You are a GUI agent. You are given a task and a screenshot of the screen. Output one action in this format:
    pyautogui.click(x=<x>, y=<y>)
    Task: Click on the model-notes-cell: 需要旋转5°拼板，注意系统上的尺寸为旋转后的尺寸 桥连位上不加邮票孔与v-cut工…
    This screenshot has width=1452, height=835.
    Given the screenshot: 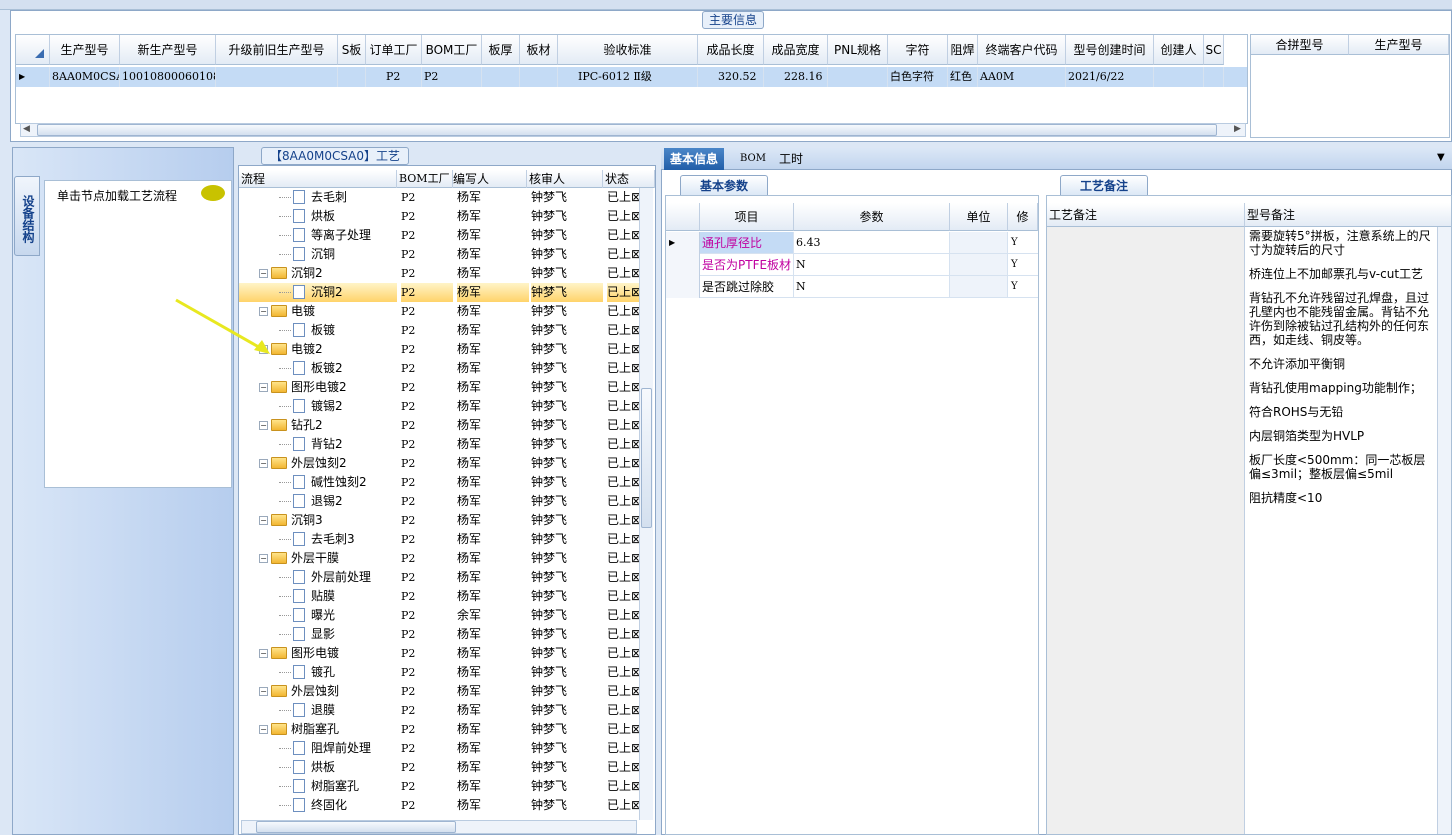 What is the action you would take?
    pyautogui.click(x=1342, y=530)
    